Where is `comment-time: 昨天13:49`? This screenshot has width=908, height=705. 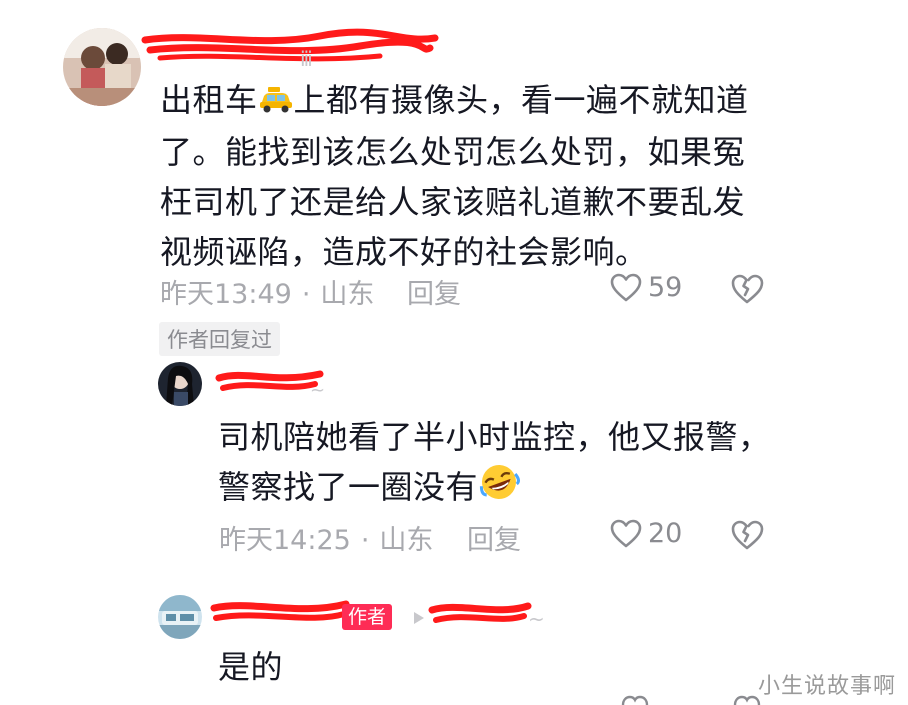 comment-time: 昨天13:49 is located at coordinates (226, 294).